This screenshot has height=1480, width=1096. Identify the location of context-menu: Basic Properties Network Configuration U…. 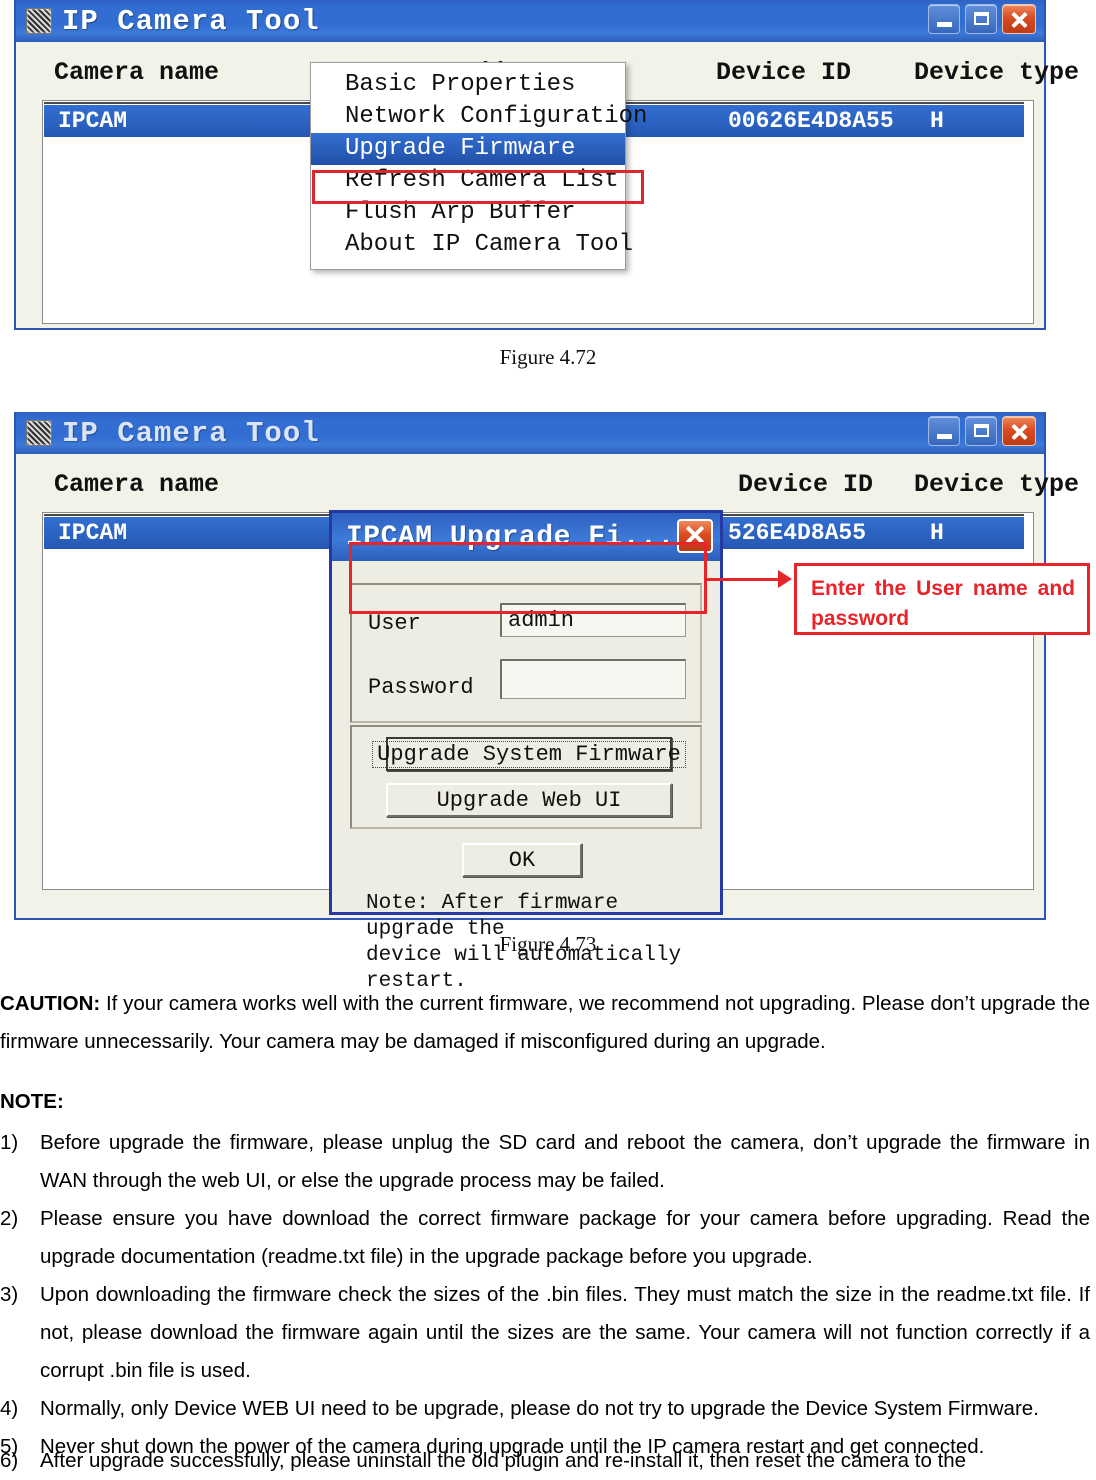
(478, 166).